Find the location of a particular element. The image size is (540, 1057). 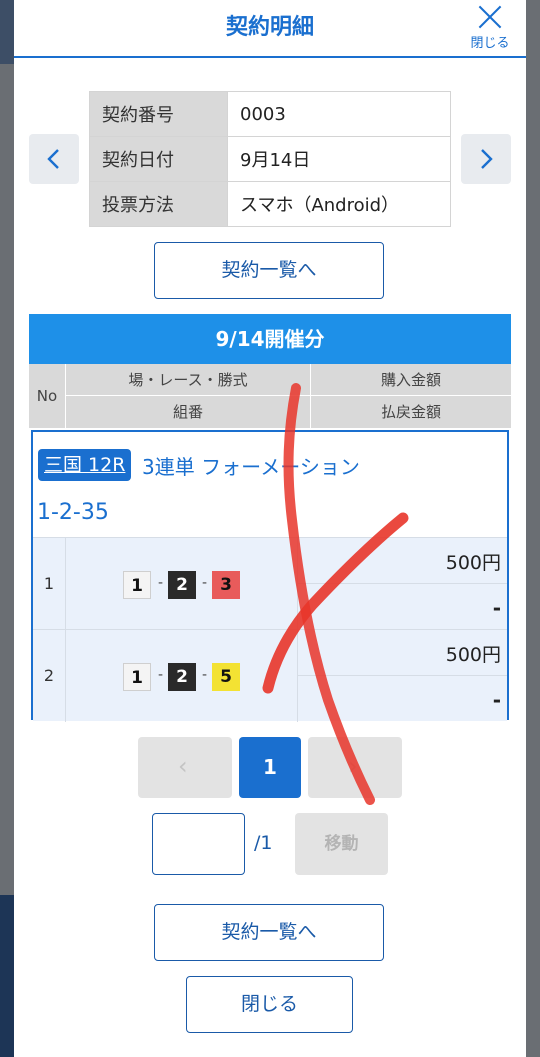

bet-entry-header: 三国 12R 3連単 フォーメーション 1-2-35 is located at coordinates (270, 484).